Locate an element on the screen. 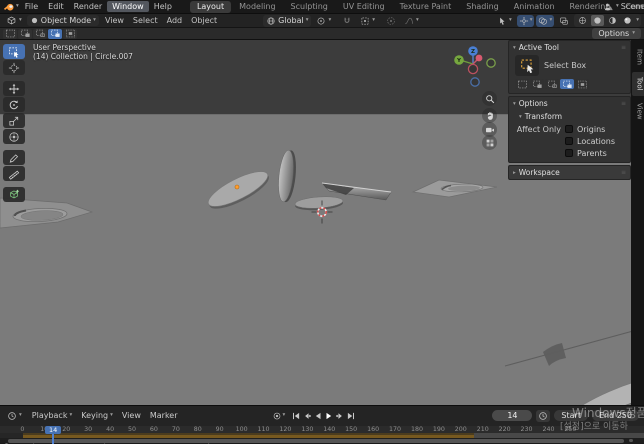 The width and height of the screenshot is (644, 444). auto-keying-toggle: ▾ is located at coordinates (278, 416).